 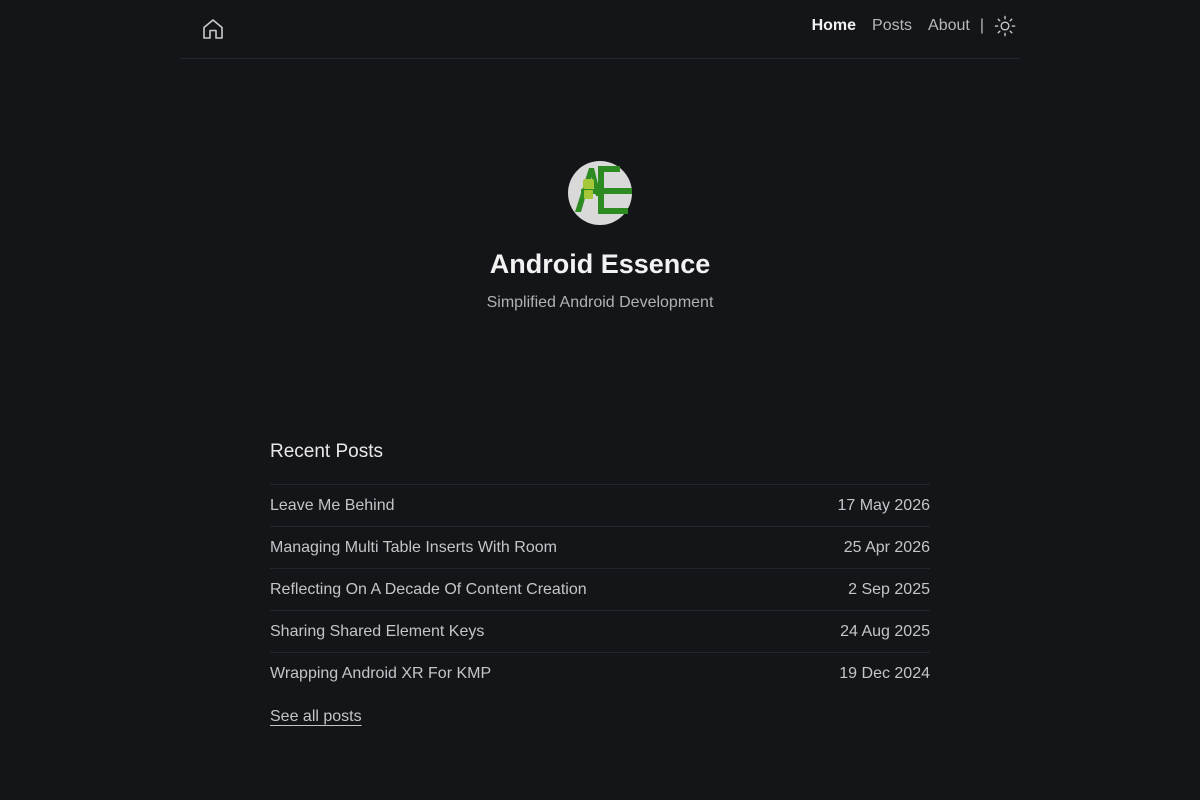 I want to click on site-title: Android Essence, so click(x=600, y=264).